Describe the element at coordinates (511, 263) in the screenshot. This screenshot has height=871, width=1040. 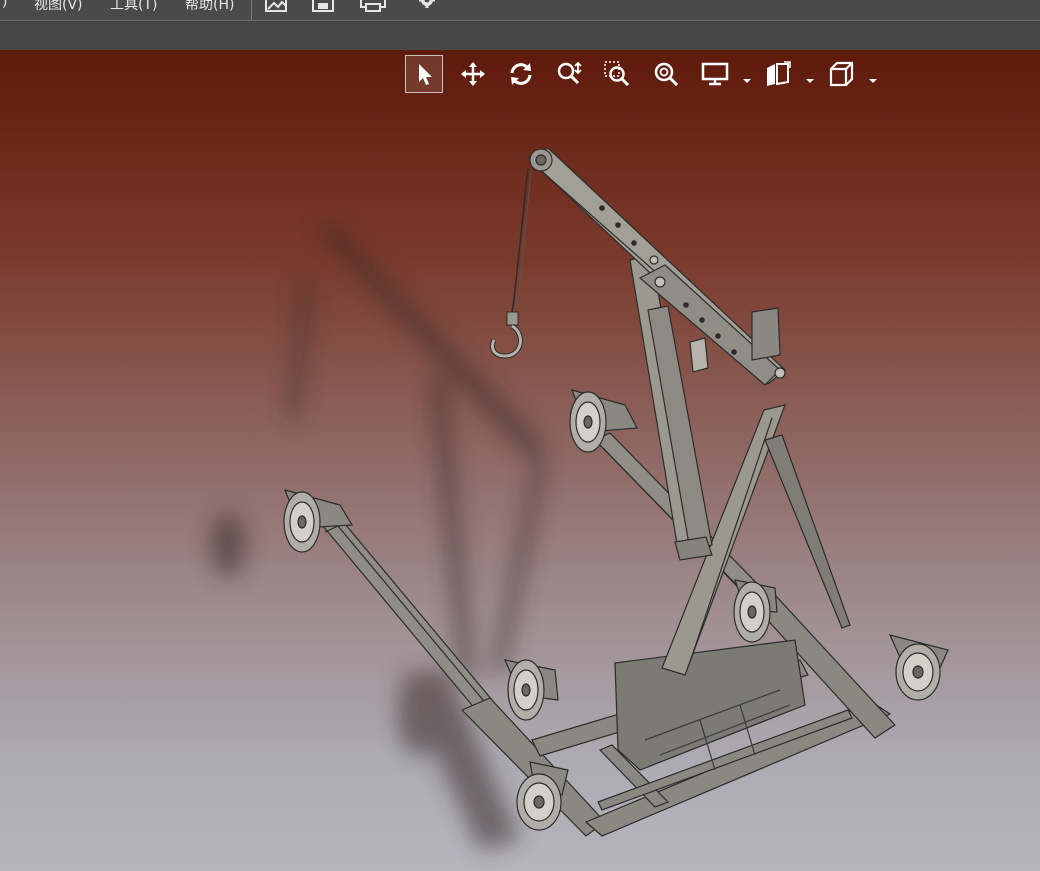
I see `crane-hook` at that location.